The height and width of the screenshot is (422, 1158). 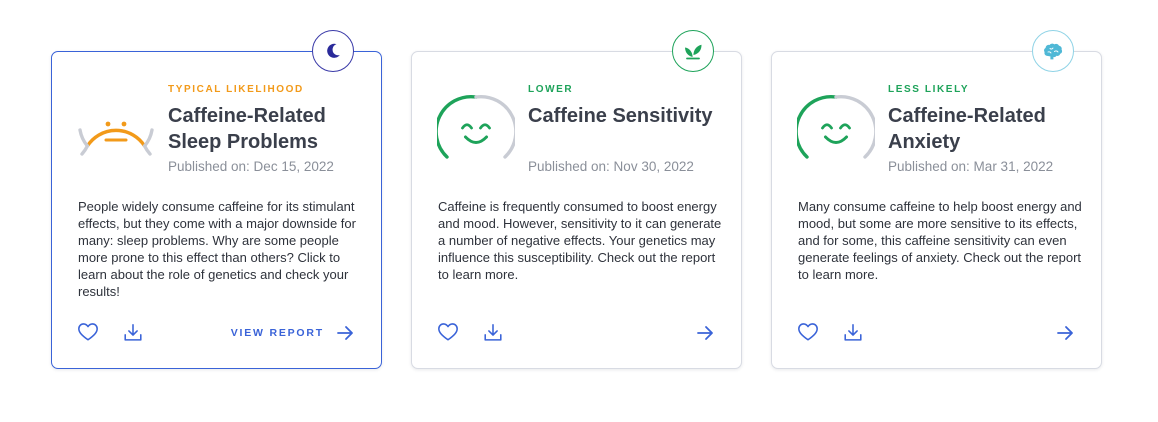 What do you see at coordinates (236, 89) in the screenshot?
I see `category-label: TYPICAL LIKELIHOOD` at bounding box center [236, 89].